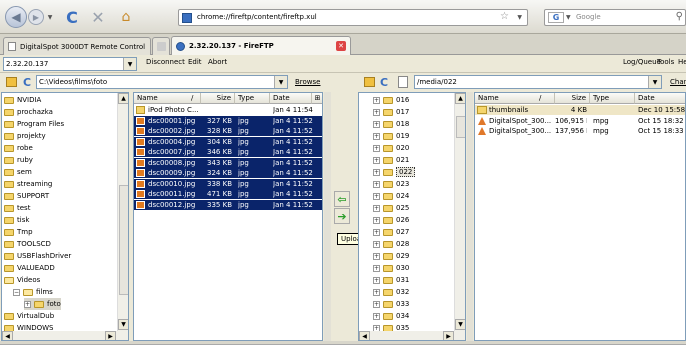  Describe the element at coordinates (391, 316) in the screenshot. I see `tree-item: +034` at that location.